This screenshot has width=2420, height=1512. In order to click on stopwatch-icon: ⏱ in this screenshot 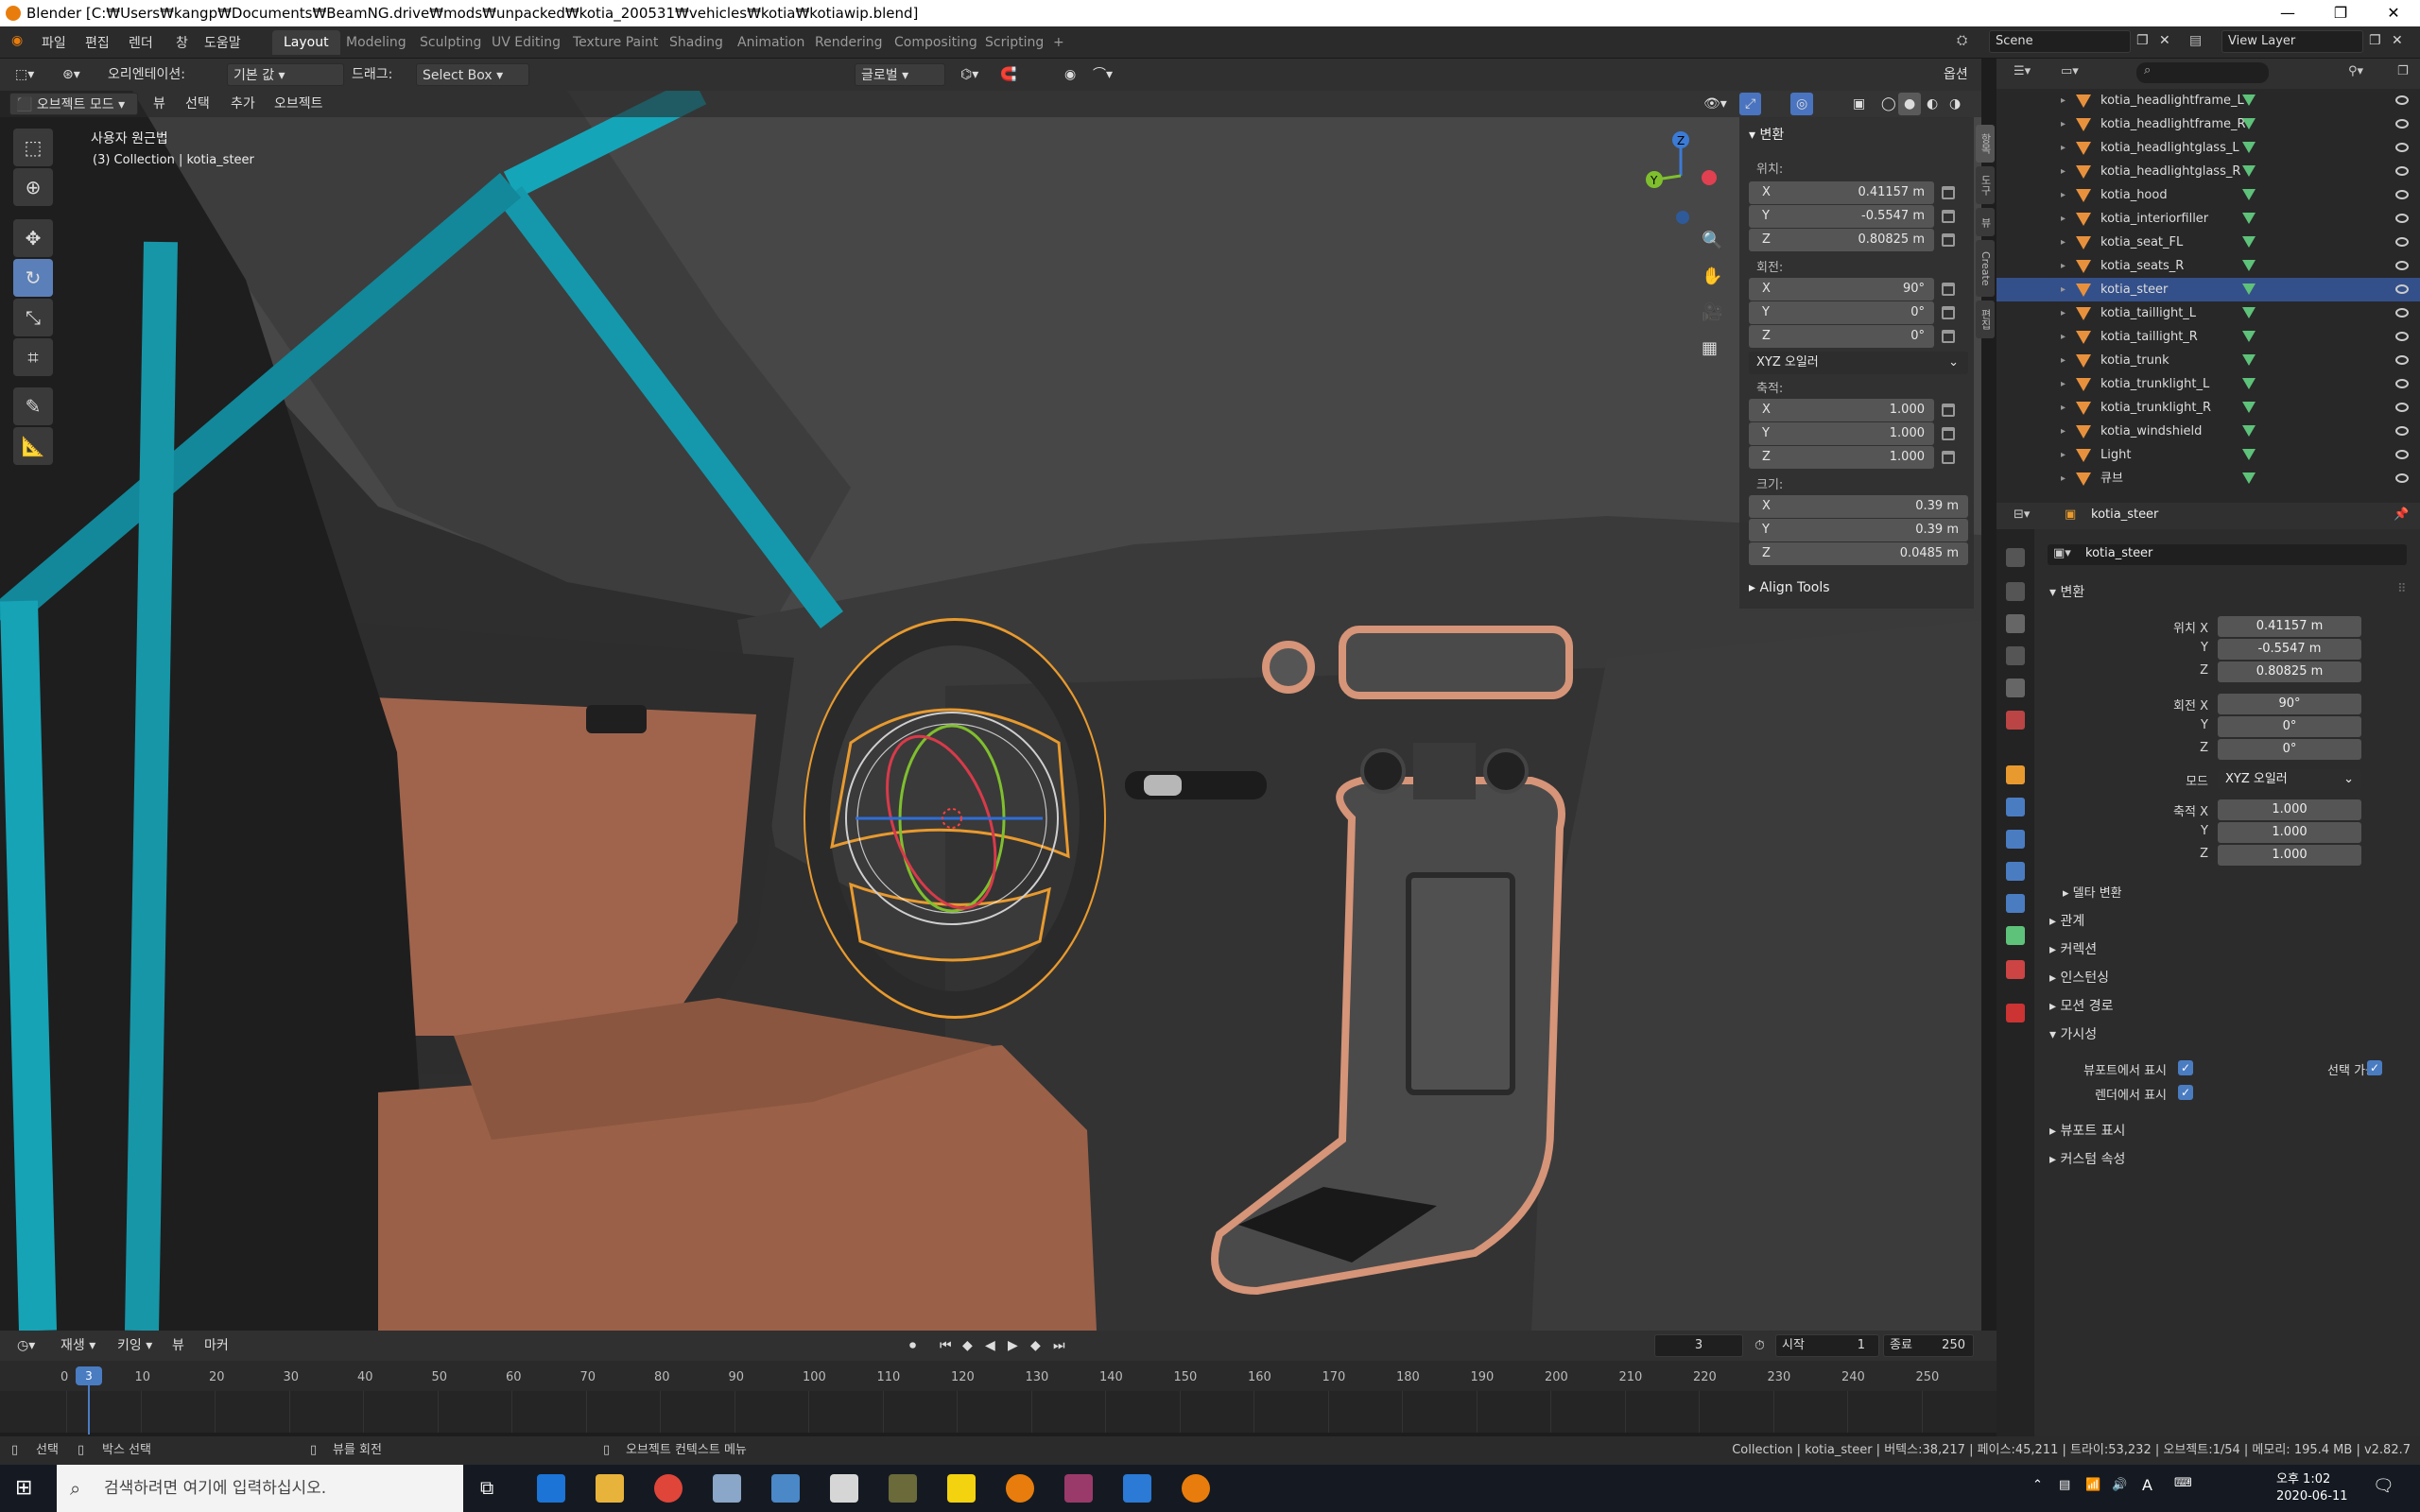, I will do `click(1760, 1345)`.